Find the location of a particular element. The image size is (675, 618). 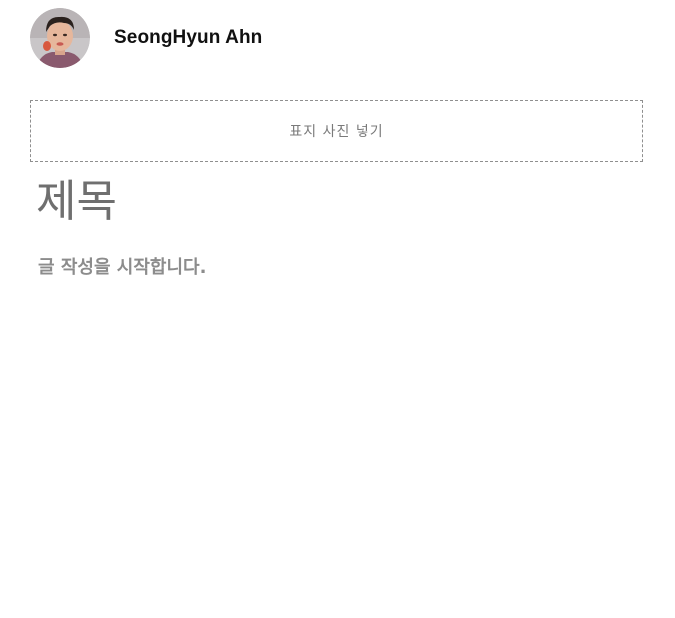

author-name: SeongHyun Ahn is located at coordinates (188, 37).